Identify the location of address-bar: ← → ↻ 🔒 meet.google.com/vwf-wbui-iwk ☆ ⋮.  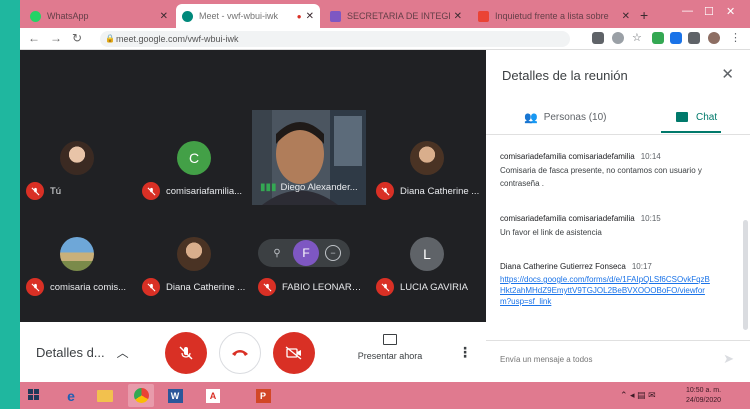
(385, 39).